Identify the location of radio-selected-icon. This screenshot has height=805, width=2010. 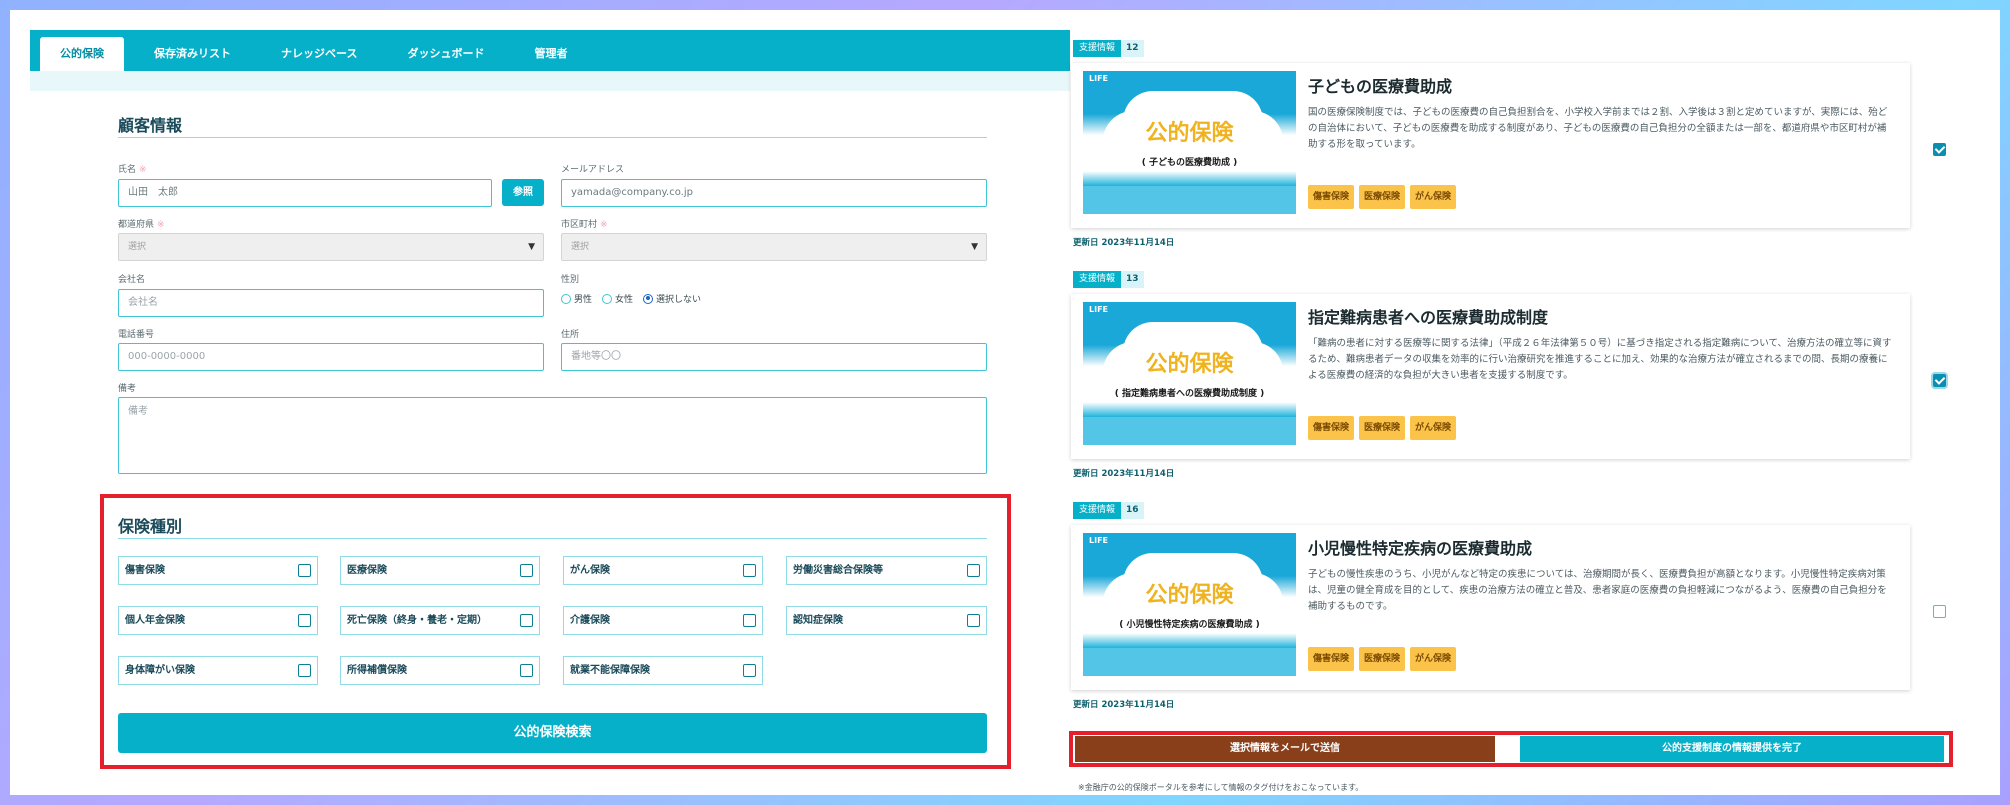
(648, 298).